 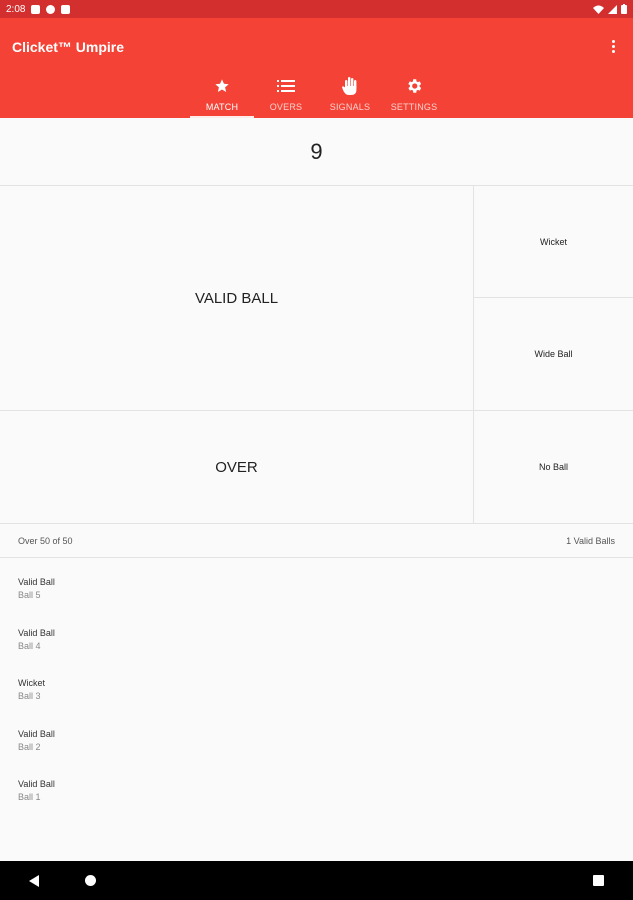 What do you see at coordinates (316, 541) in the screenshot?
I see `over-summary: Over 50 of 50 1 Valid Balls` at bounding box center [316, 541].